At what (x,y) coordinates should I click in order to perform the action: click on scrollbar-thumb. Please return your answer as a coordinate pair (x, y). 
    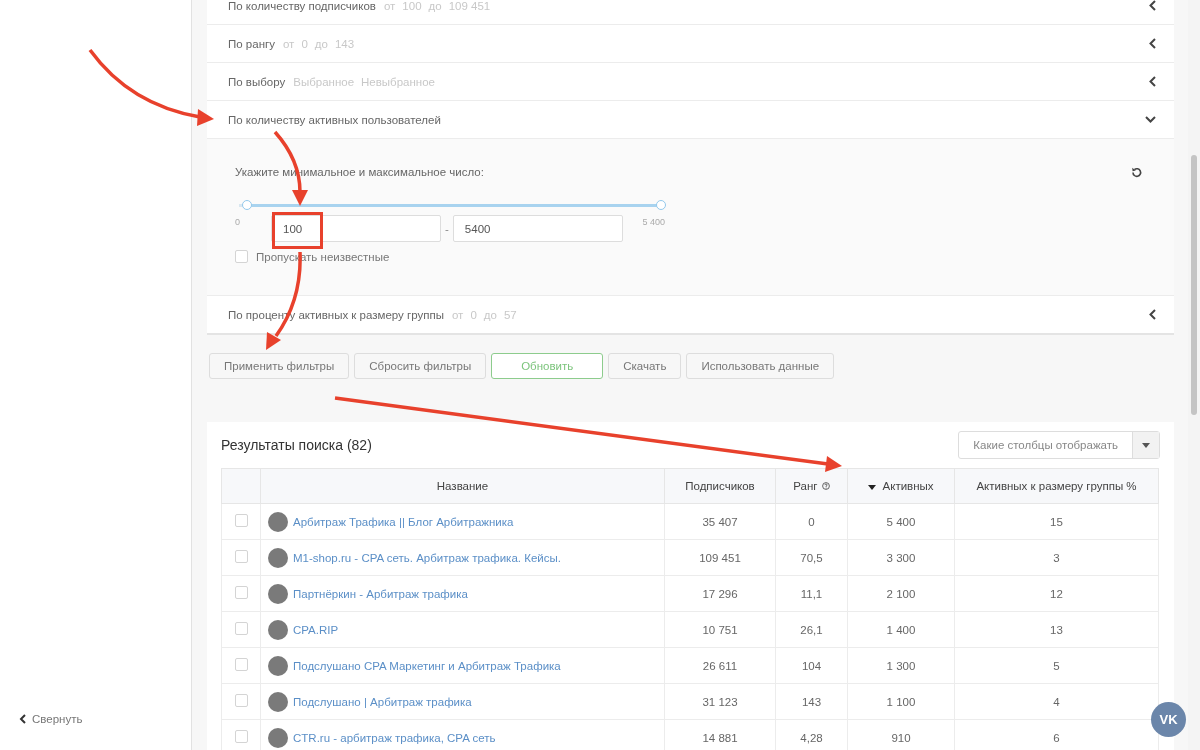
    Looking at the image, I should click on (1194, 285).